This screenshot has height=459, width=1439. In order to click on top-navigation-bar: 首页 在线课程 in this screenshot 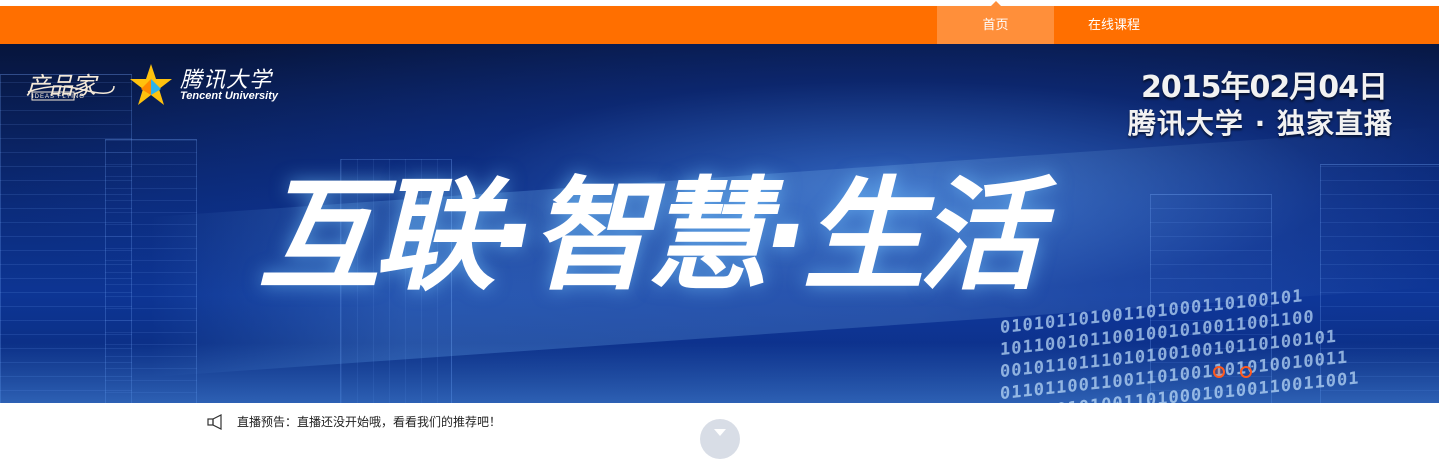, I will do `click(719, 22)`.